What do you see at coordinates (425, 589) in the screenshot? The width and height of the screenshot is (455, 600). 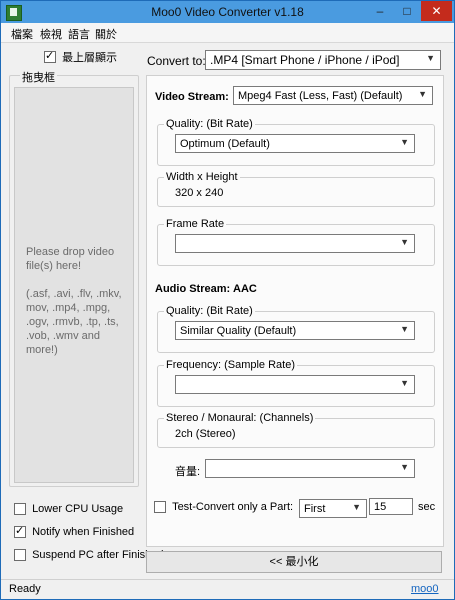 I see `moo0-link: moo0` at bounding box center [425, 589].